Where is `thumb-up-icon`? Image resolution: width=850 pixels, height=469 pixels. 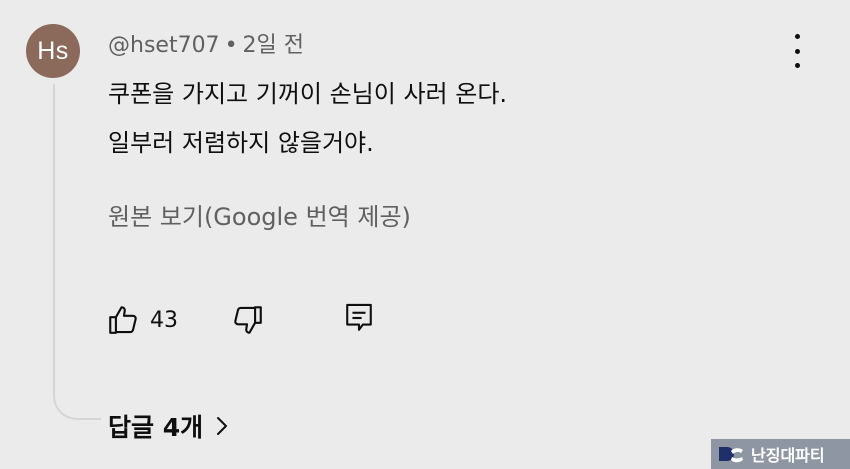
thumb-up-icon is located at coordinates (123, 320).